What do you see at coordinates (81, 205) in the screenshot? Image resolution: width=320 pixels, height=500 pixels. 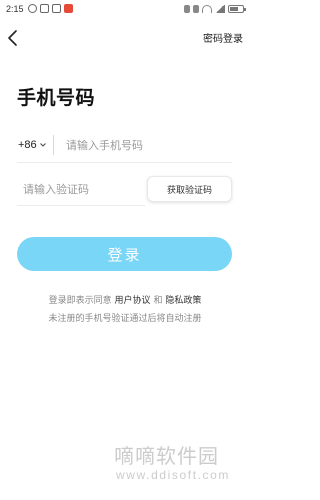 I see `code-underline` at bounding box center [81, 205].